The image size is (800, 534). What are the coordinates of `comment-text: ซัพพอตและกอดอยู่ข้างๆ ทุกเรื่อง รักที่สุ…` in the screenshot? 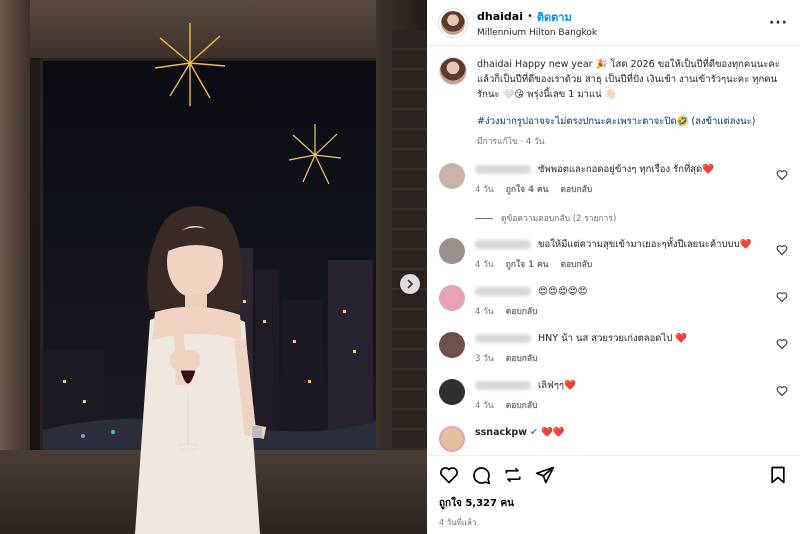 It's located at (626, 169).